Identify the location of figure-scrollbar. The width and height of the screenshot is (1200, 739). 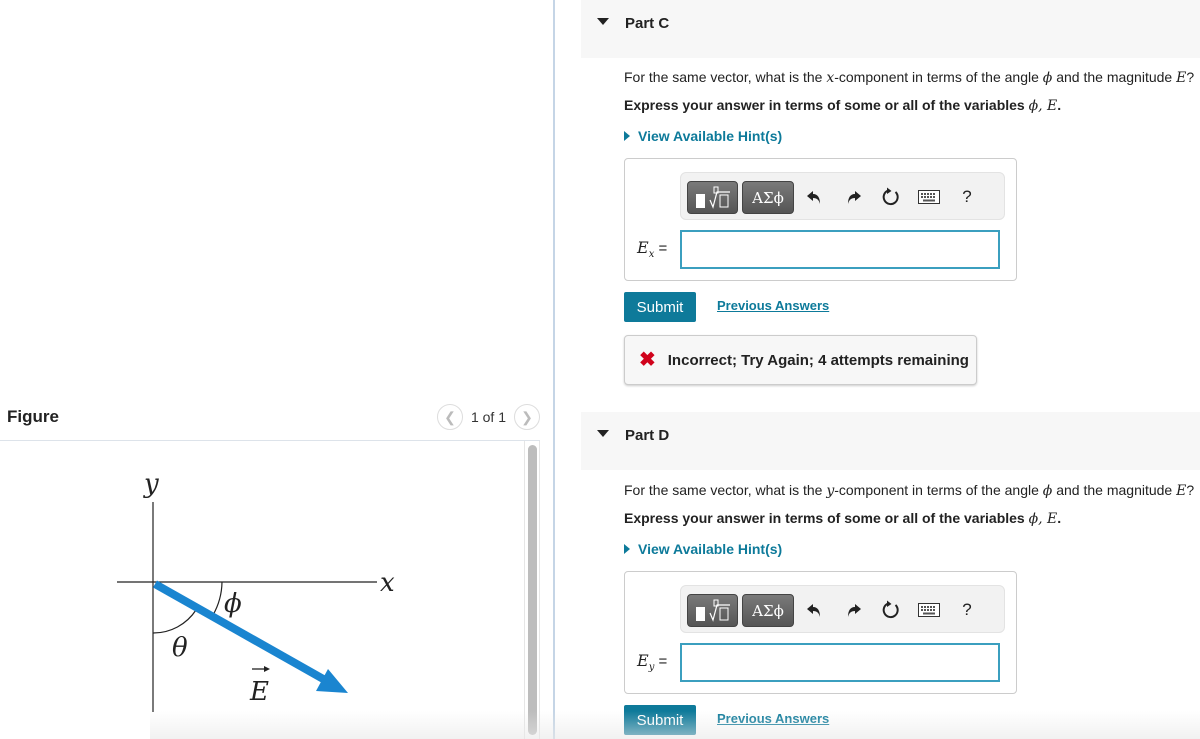
(532, 590).